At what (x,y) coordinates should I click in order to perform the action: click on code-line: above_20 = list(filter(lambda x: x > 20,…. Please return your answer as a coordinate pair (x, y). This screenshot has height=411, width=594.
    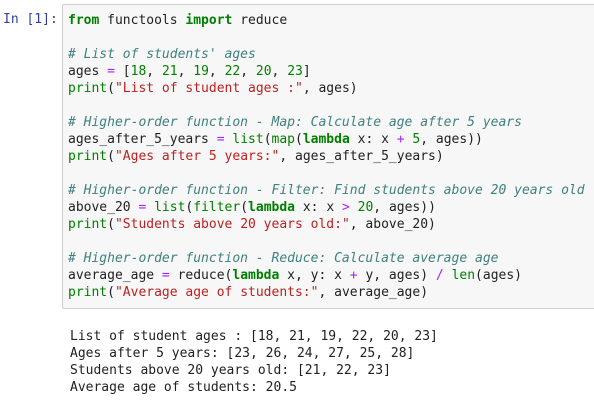
    Looking at the image, I should click on (331, 207).